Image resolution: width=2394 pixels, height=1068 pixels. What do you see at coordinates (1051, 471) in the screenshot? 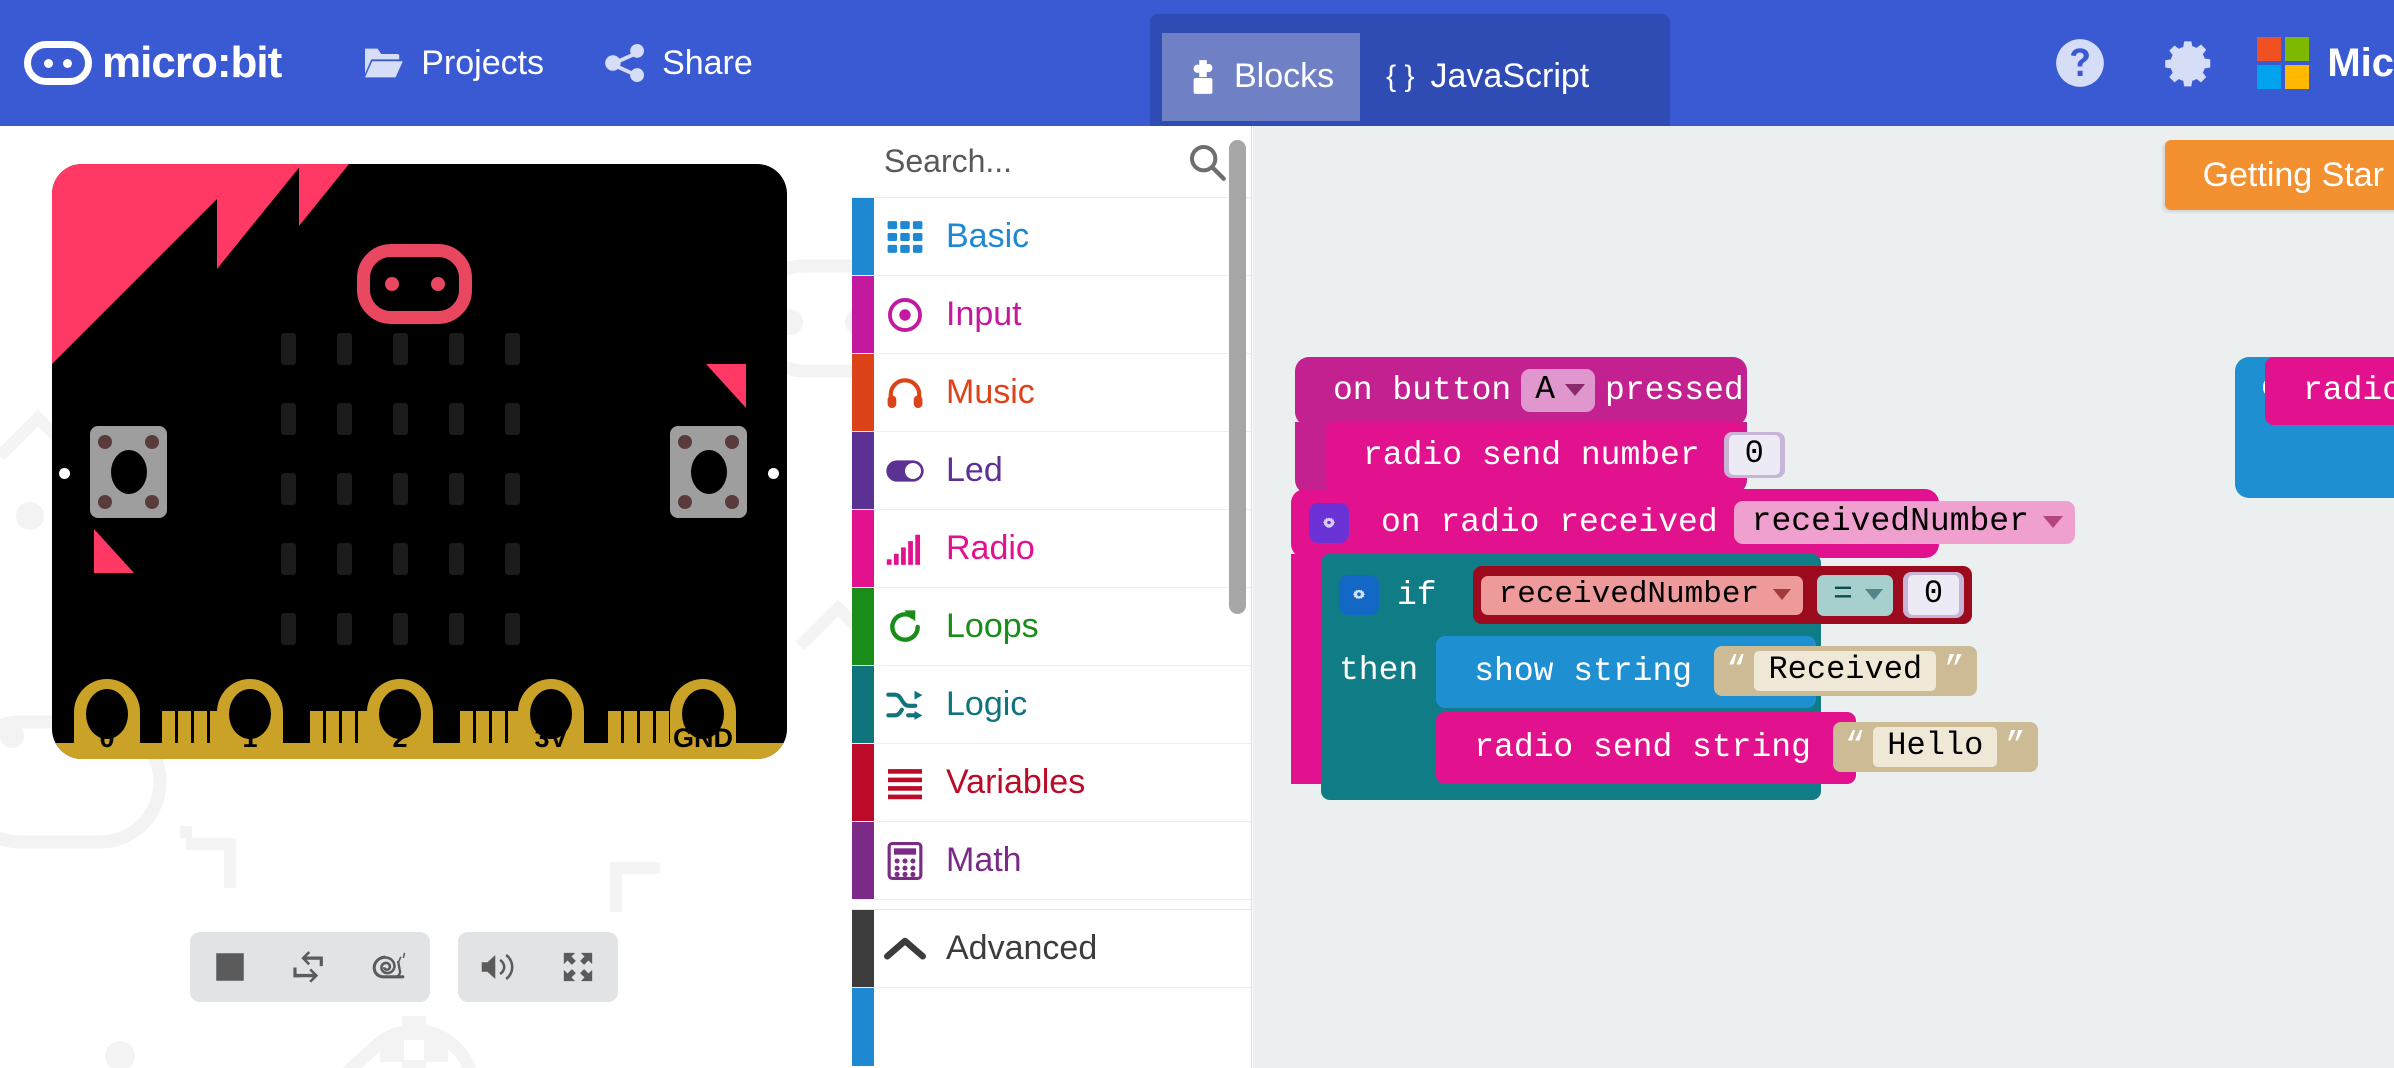
I see `toolbox-category-led: Led` at bounding box center [1051, 471].